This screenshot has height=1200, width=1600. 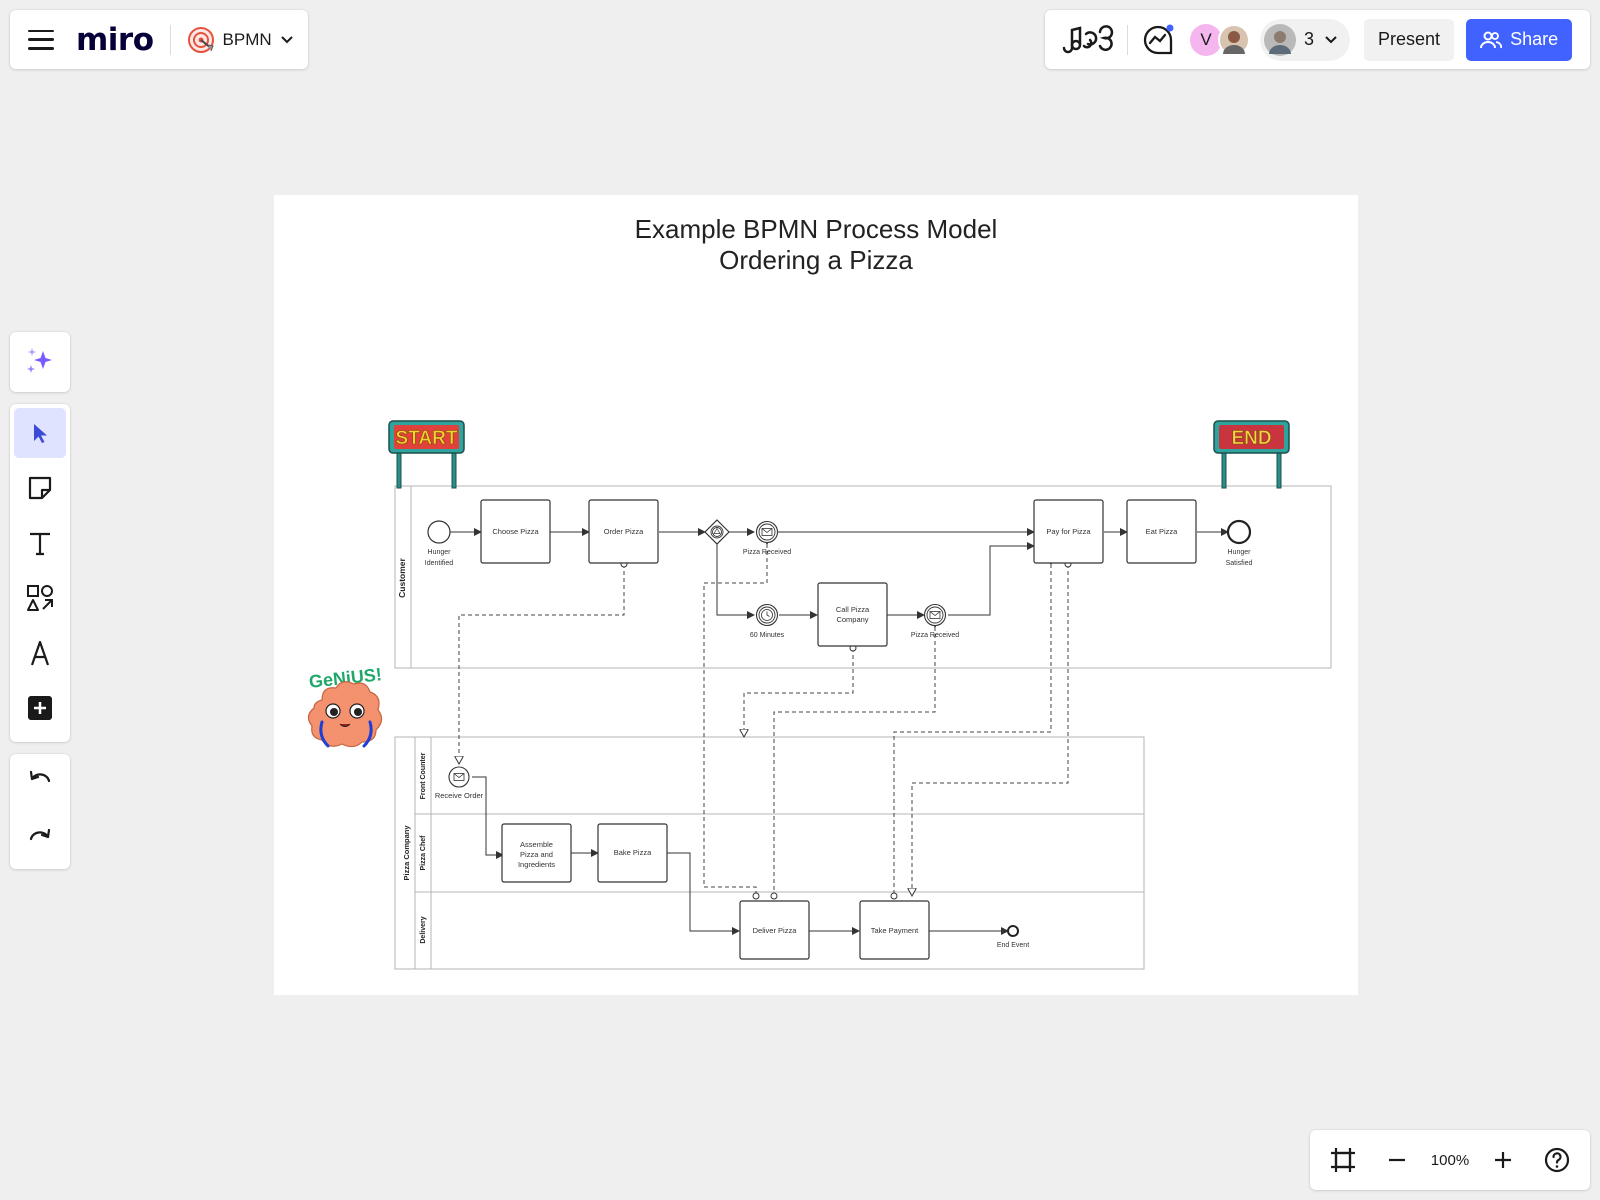 I want to click on event-label: End Event, so click(x=1013, y=945).